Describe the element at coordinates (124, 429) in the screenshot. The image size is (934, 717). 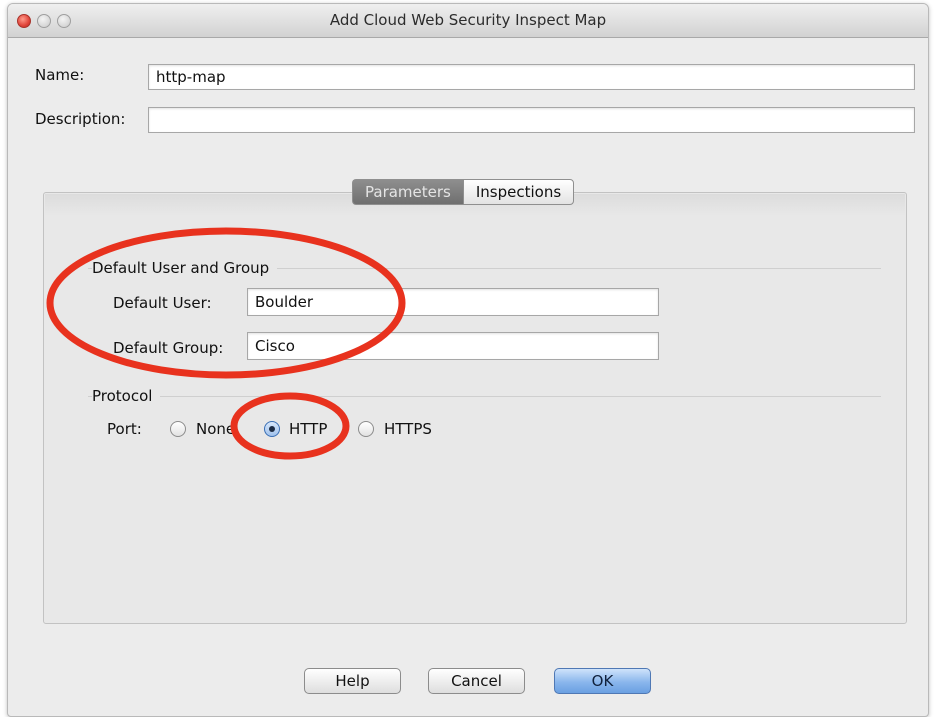
I see `port-label: Port:` at that location.